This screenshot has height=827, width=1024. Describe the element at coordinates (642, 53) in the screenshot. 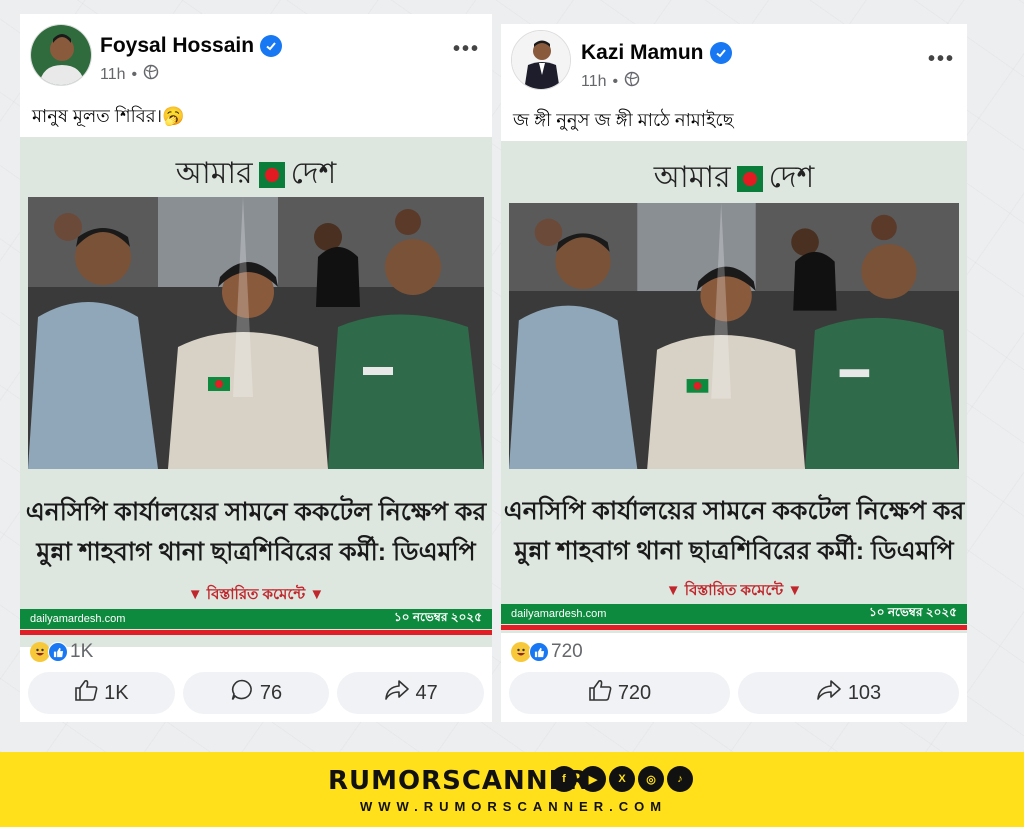

I see `author-name-text: Kazi Mamun` at that location.